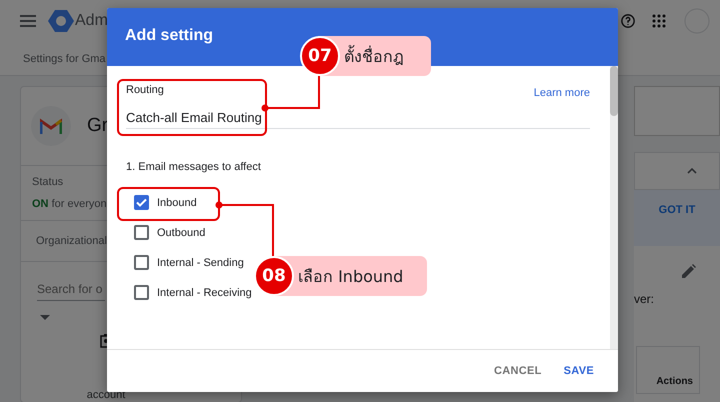 The image size is (720, 402). I want to click on column-header: Actions, so click(674, 381).